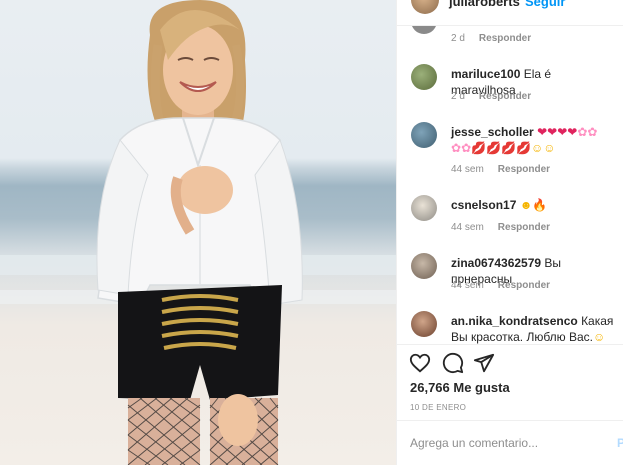  What do you see at coordinates (535, 140) in the screenshot?
I see `comment-text: jesse_scholler ❤❤❤❤✿✿ ✿✿💋💋💋💋☺☺` at bounding box center [535, 140].